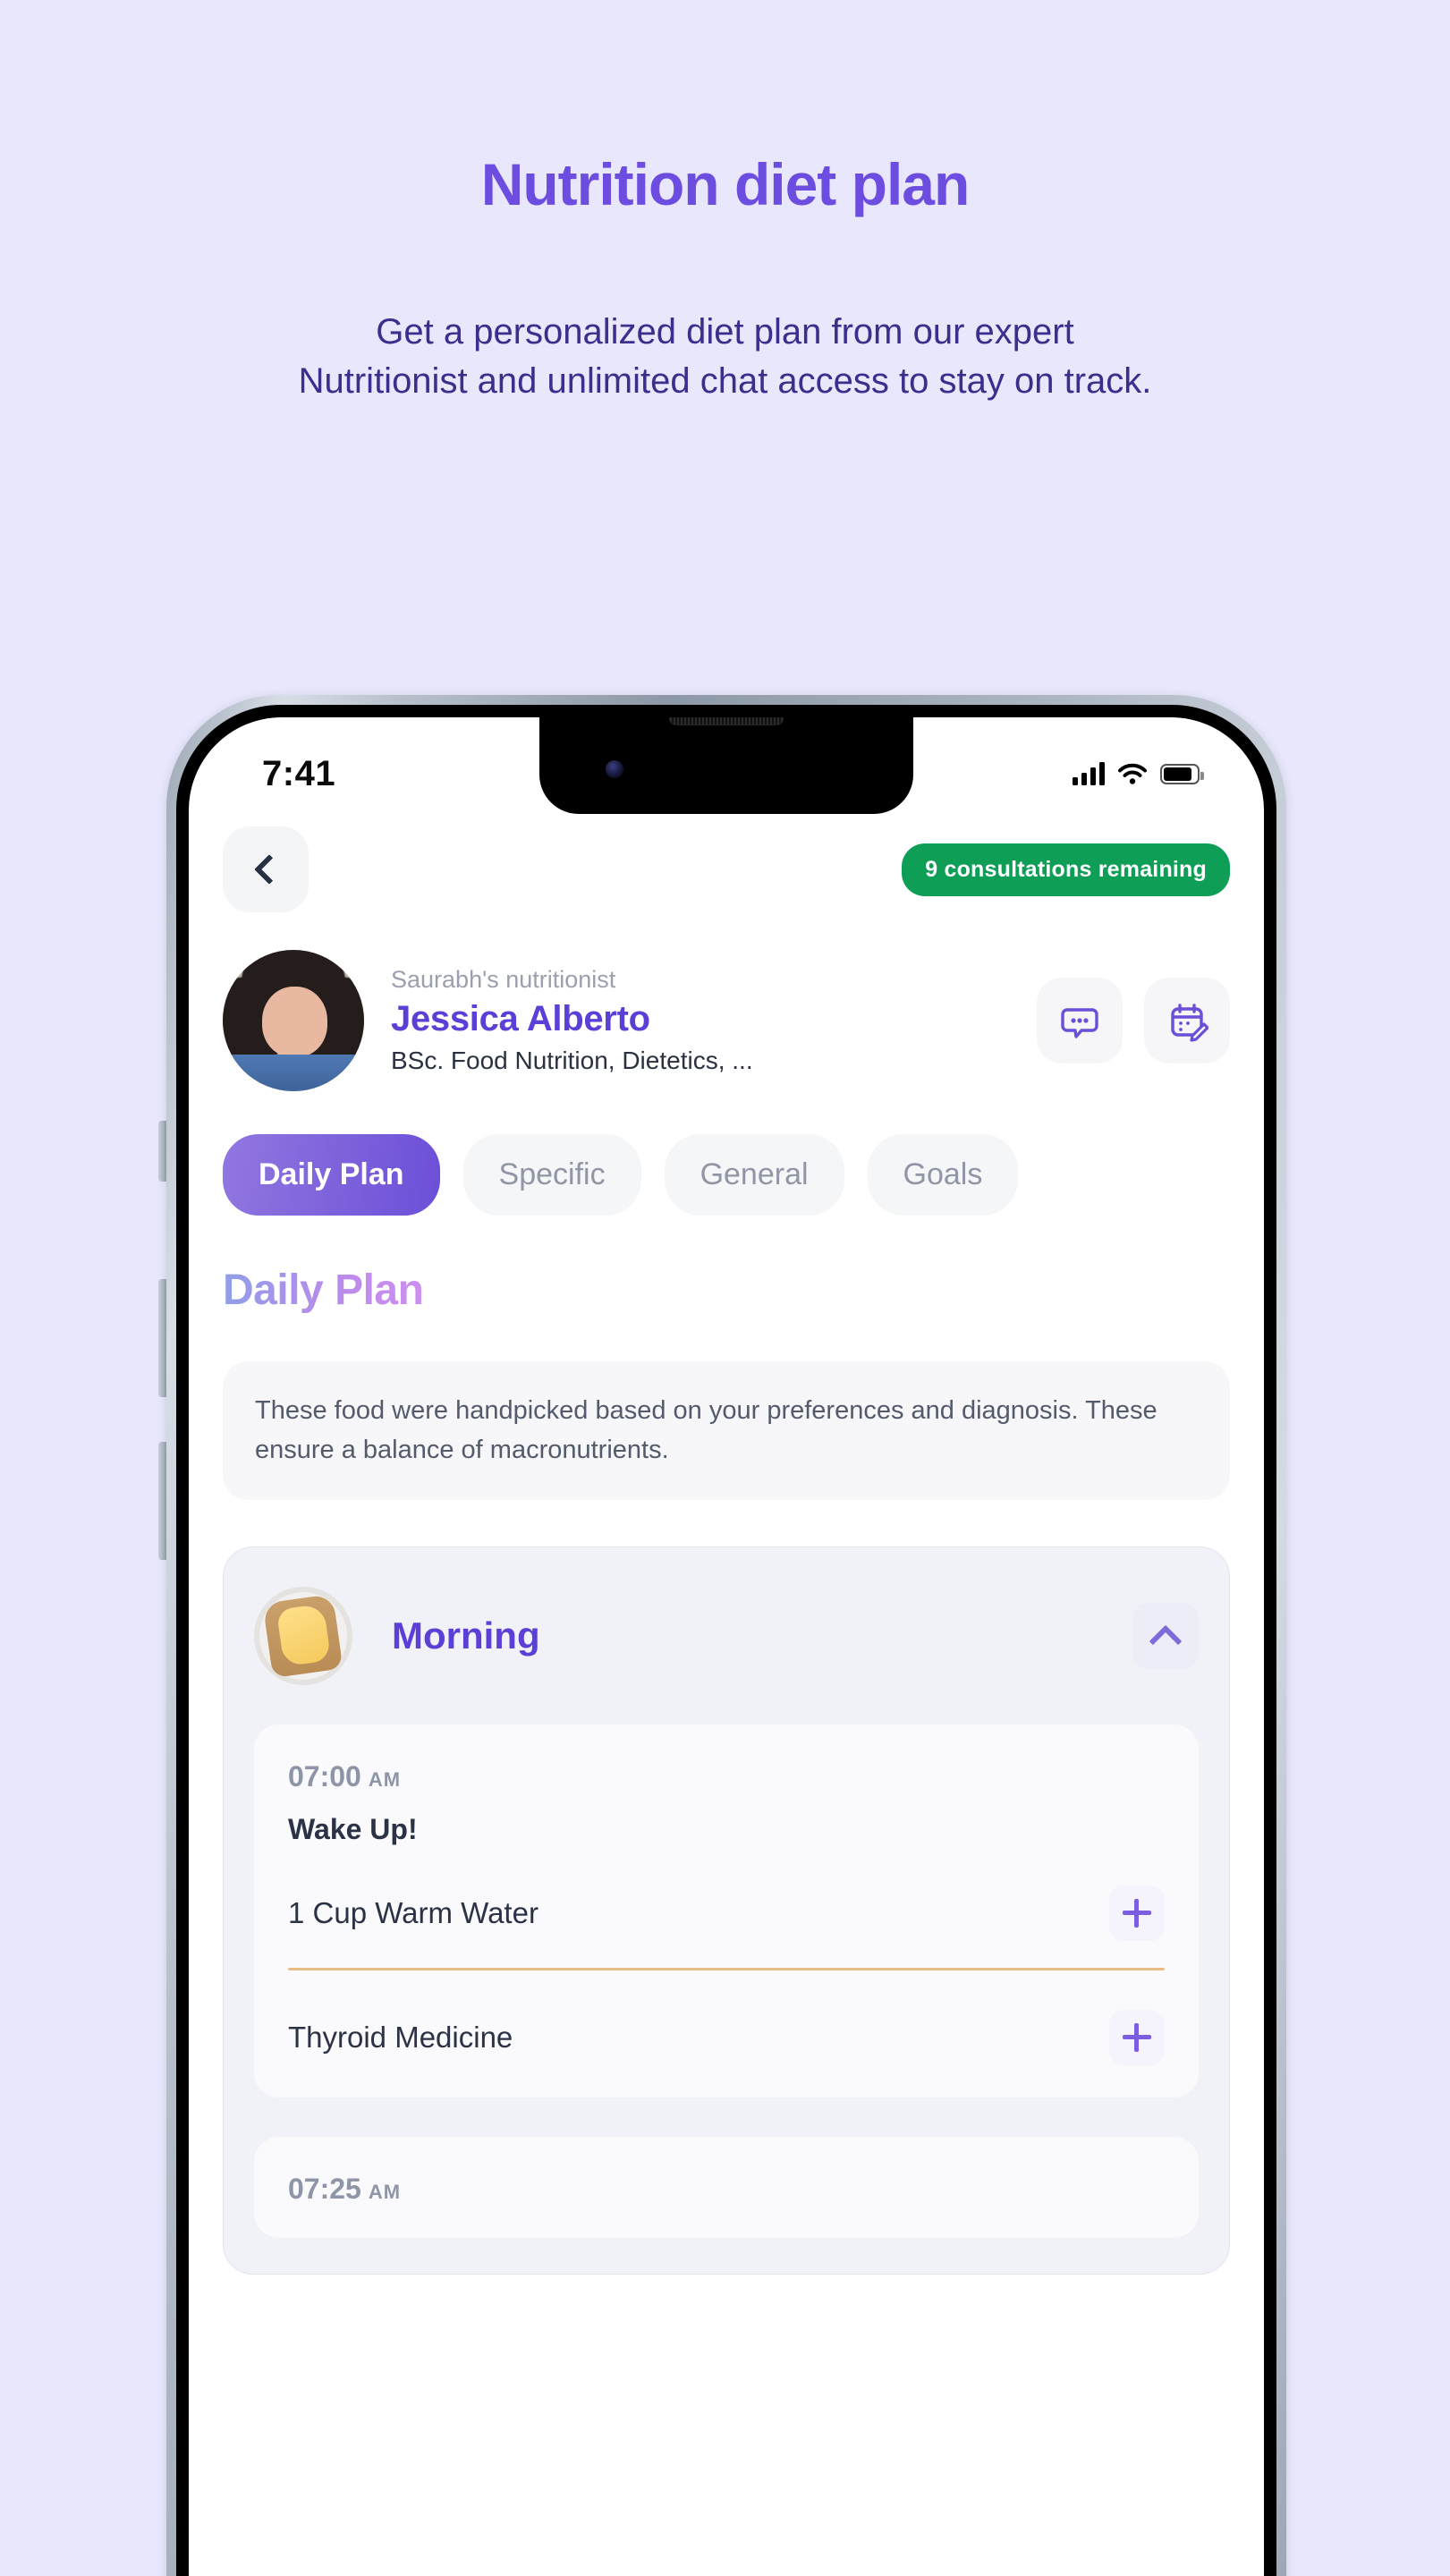 This screenshot has width=1450, height=2576. I want to click on entry-time-value: 07:25, so click(324, 2189).